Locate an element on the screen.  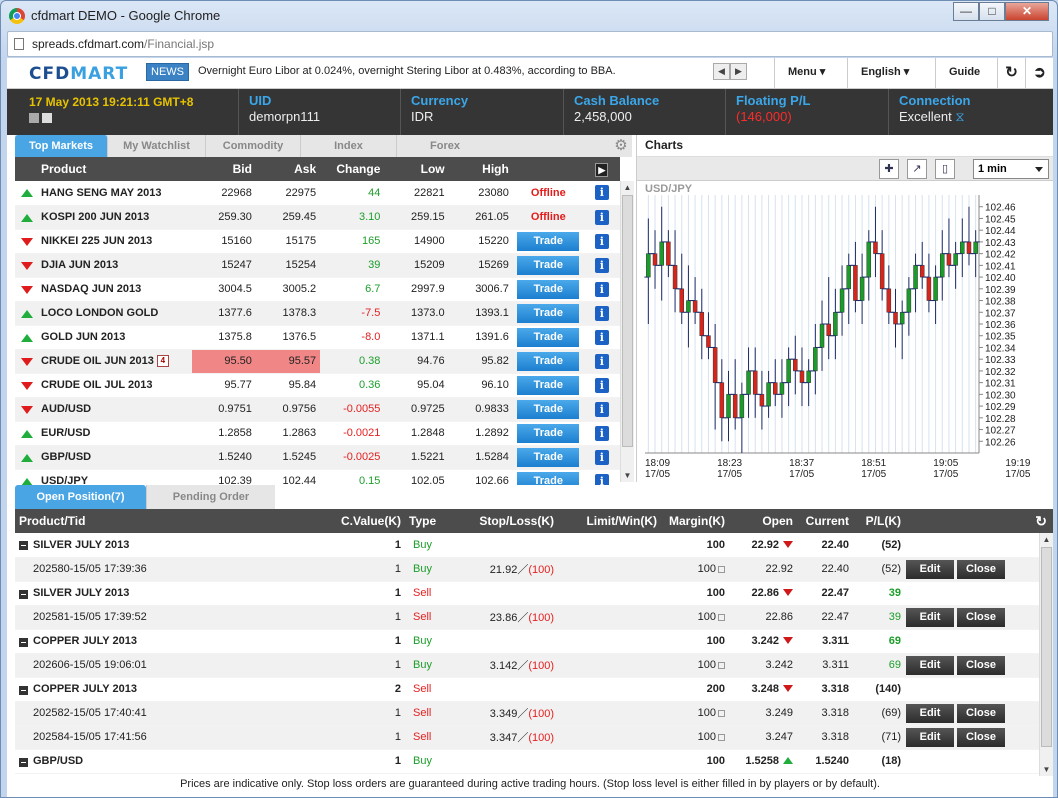
interval-select: 1 min is located at coordinates (1011, 169).